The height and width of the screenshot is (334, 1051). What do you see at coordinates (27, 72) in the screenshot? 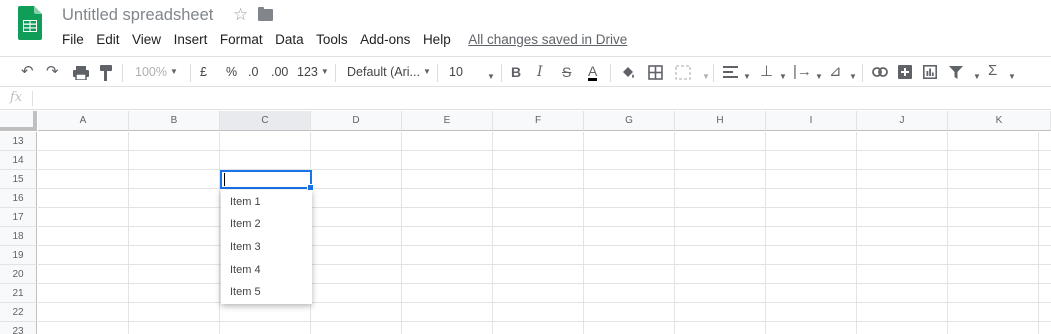
I see `undo-icon: ↶` at bounding box center [27, 72].